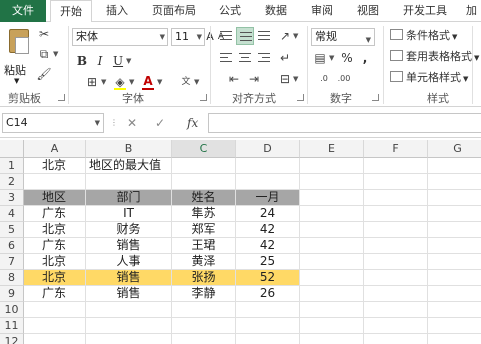 This screenshot has height=344, width=481. Describe the element at coordinates (19, 55) in the screenshot. I see `paste-button: 粘贴 ▼` at that location.